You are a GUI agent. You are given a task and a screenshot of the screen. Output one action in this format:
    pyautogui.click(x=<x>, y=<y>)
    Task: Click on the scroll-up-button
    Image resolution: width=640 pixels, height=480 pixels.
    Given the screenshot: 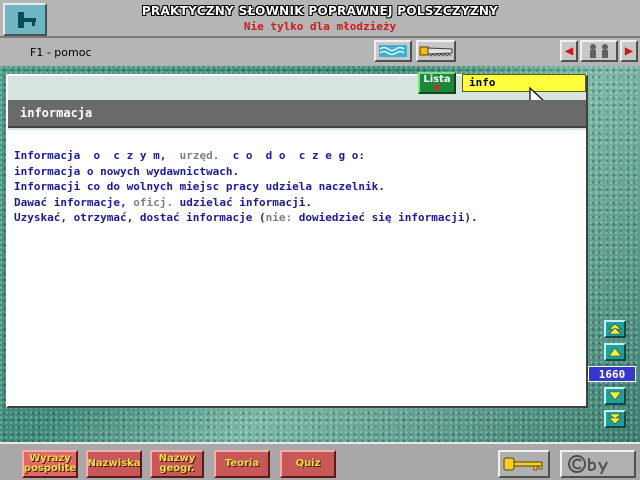 What is the action you would take?
    pyautogui.click(x=615, y=352)
    